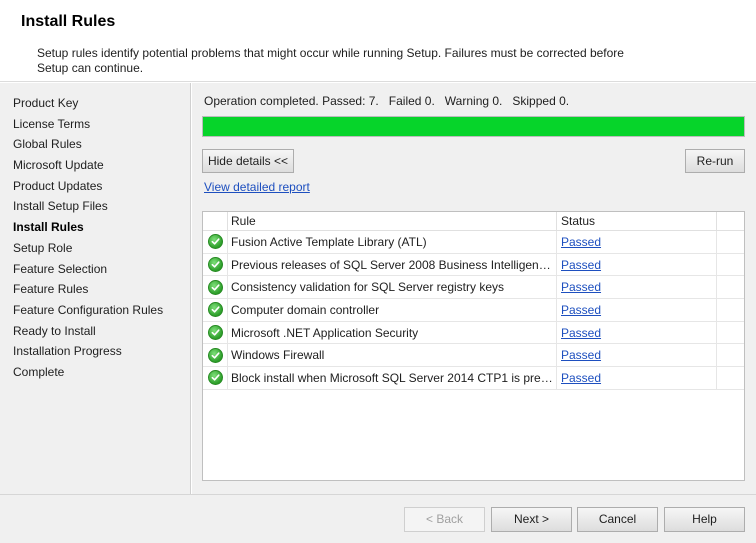  What do you see at coordinates (95, 144) in the screenshot?
I see `sidebar-item-global-rules: Global Rules` at bounding box center [95, 144].